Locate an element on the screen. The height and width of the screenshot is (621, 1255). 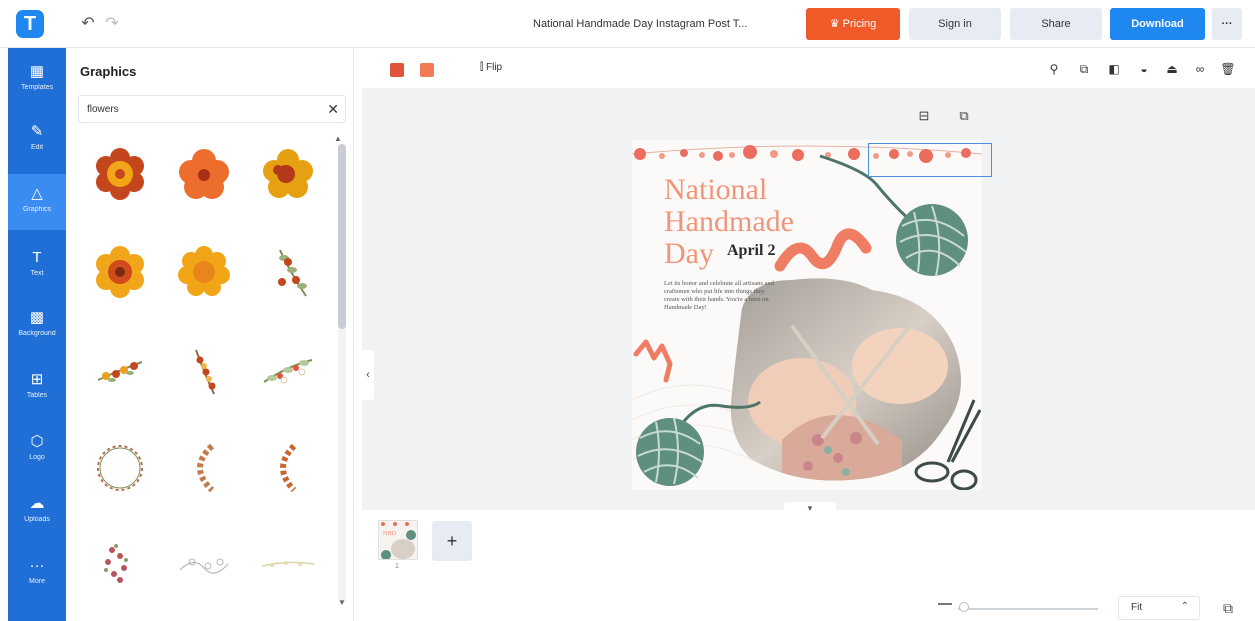
align-icon: ⊟ is located at coordinates (924, 116).